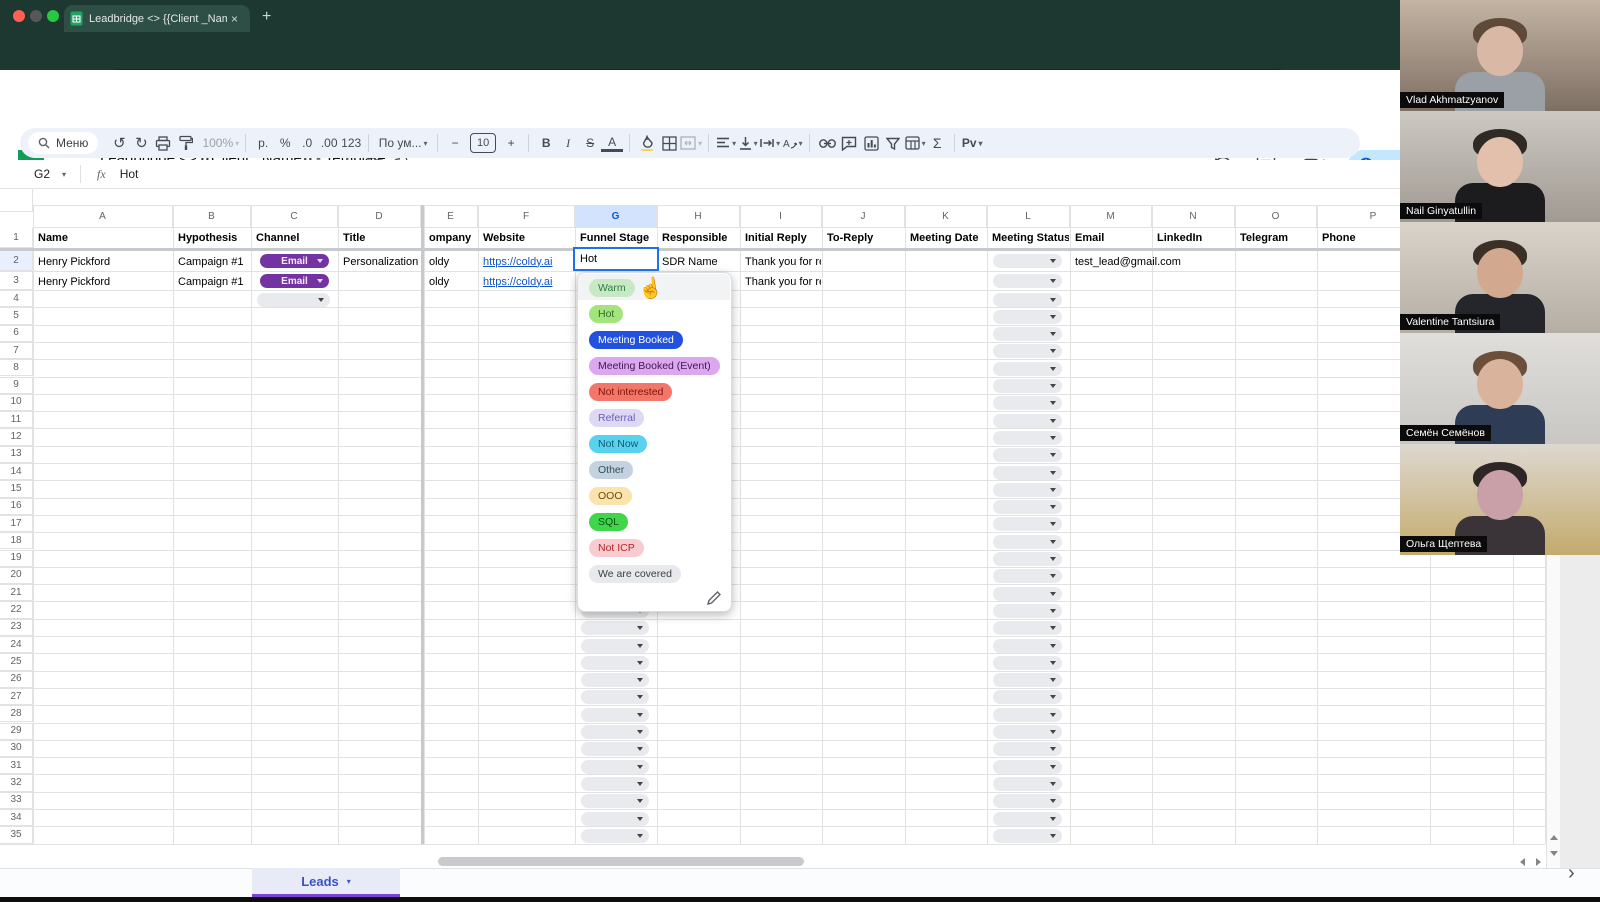 Image resolution: width=1600 pixels, height=902 pixels. Describe the element at coordinates (163, 143) in the screenshot. I see `print-button` at that location.